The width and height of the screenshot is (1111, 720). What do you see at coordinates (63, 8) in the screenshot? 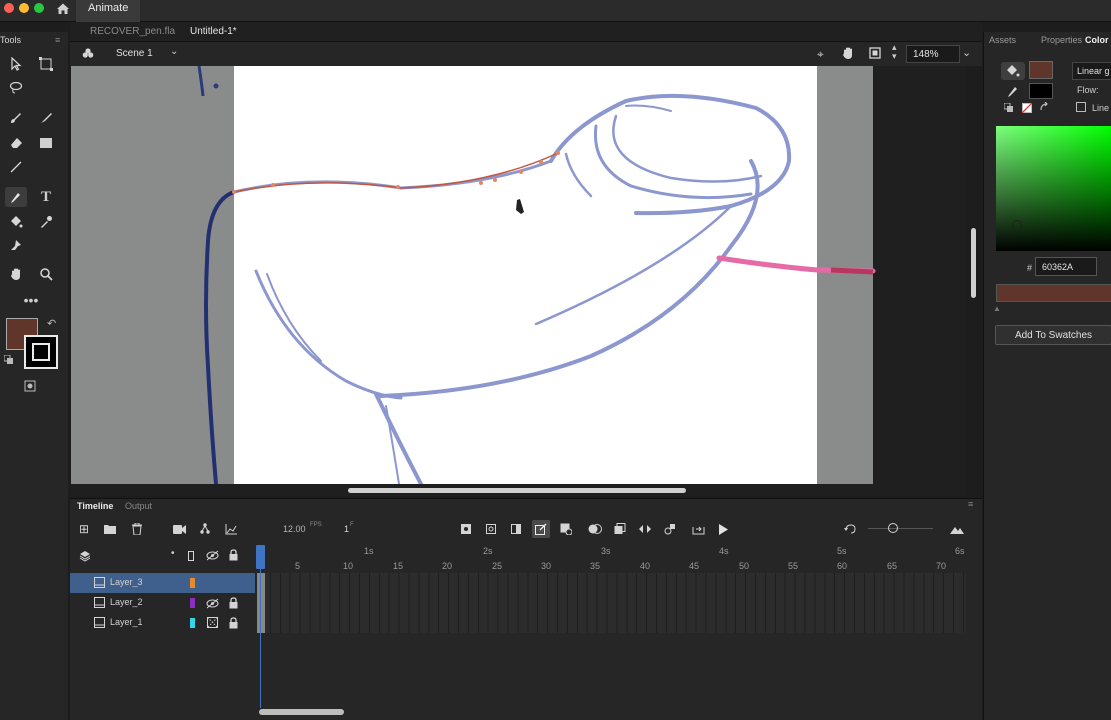
I see `home-icon` at bounding box center [63, 8].